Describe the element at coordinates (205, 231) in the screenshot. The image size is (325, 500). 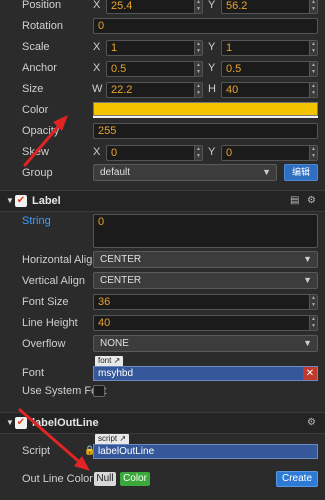
I see `string-textarea: 0` at that location.